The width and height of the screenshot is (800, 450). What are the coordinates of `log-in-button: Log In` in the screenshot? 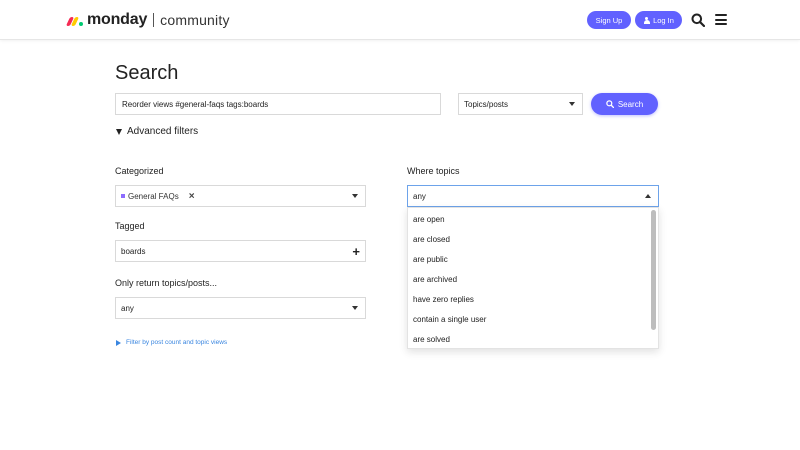 It's located at (658, 20).